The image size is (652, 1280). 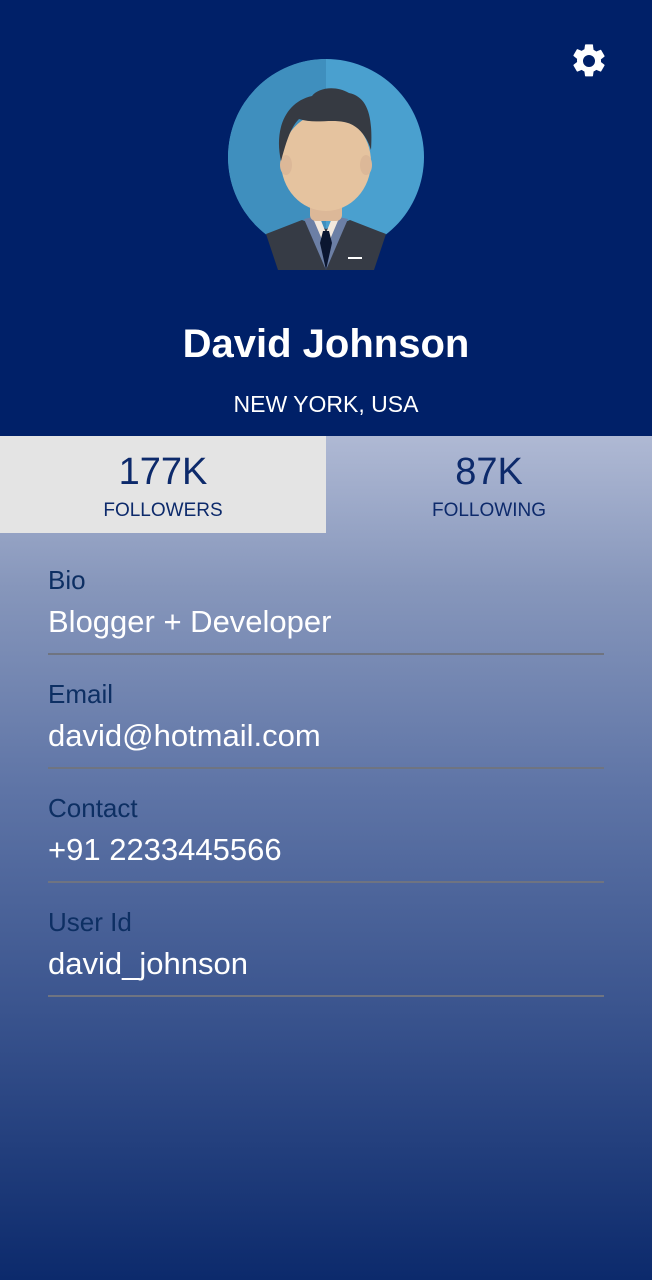 I want to click on user-id-label: User Id, so click(x=90, y=922).